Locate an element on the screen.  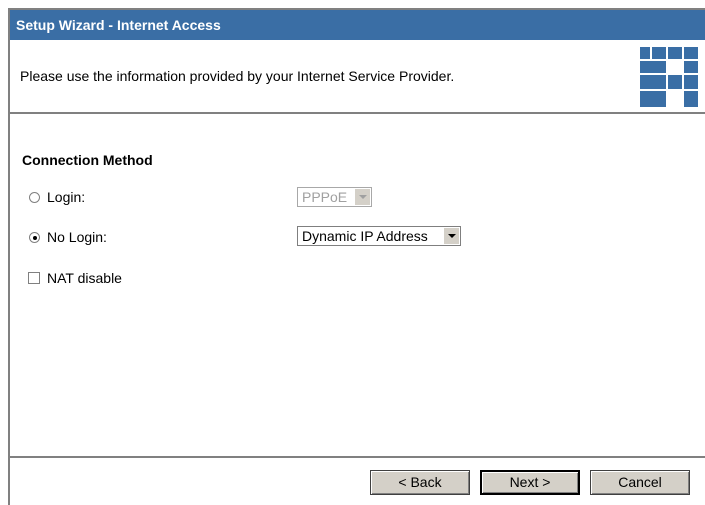
no-login-radio is located at coordinates (34, 237).